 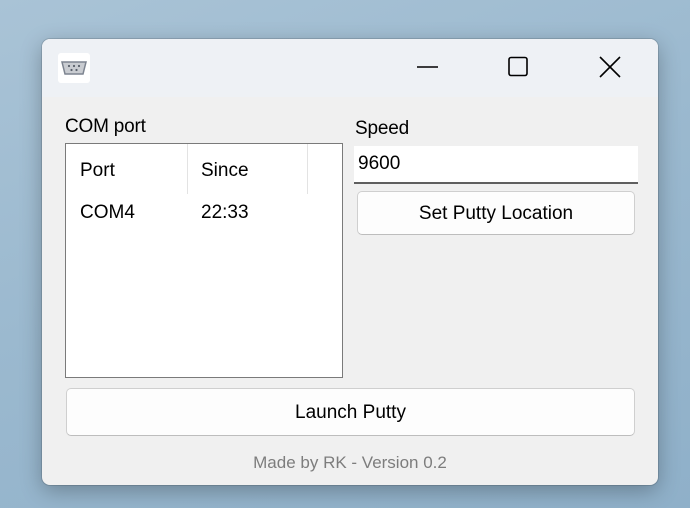 I want to click on speed-input, so click(x=496, y=165).